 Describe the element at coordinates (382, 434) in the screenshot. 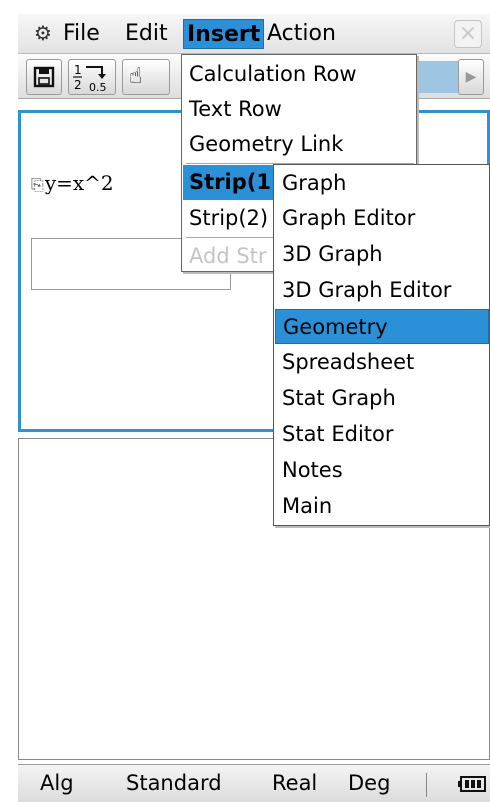

I see `submenu-item-stat-editor: Stat Editor` at that location.